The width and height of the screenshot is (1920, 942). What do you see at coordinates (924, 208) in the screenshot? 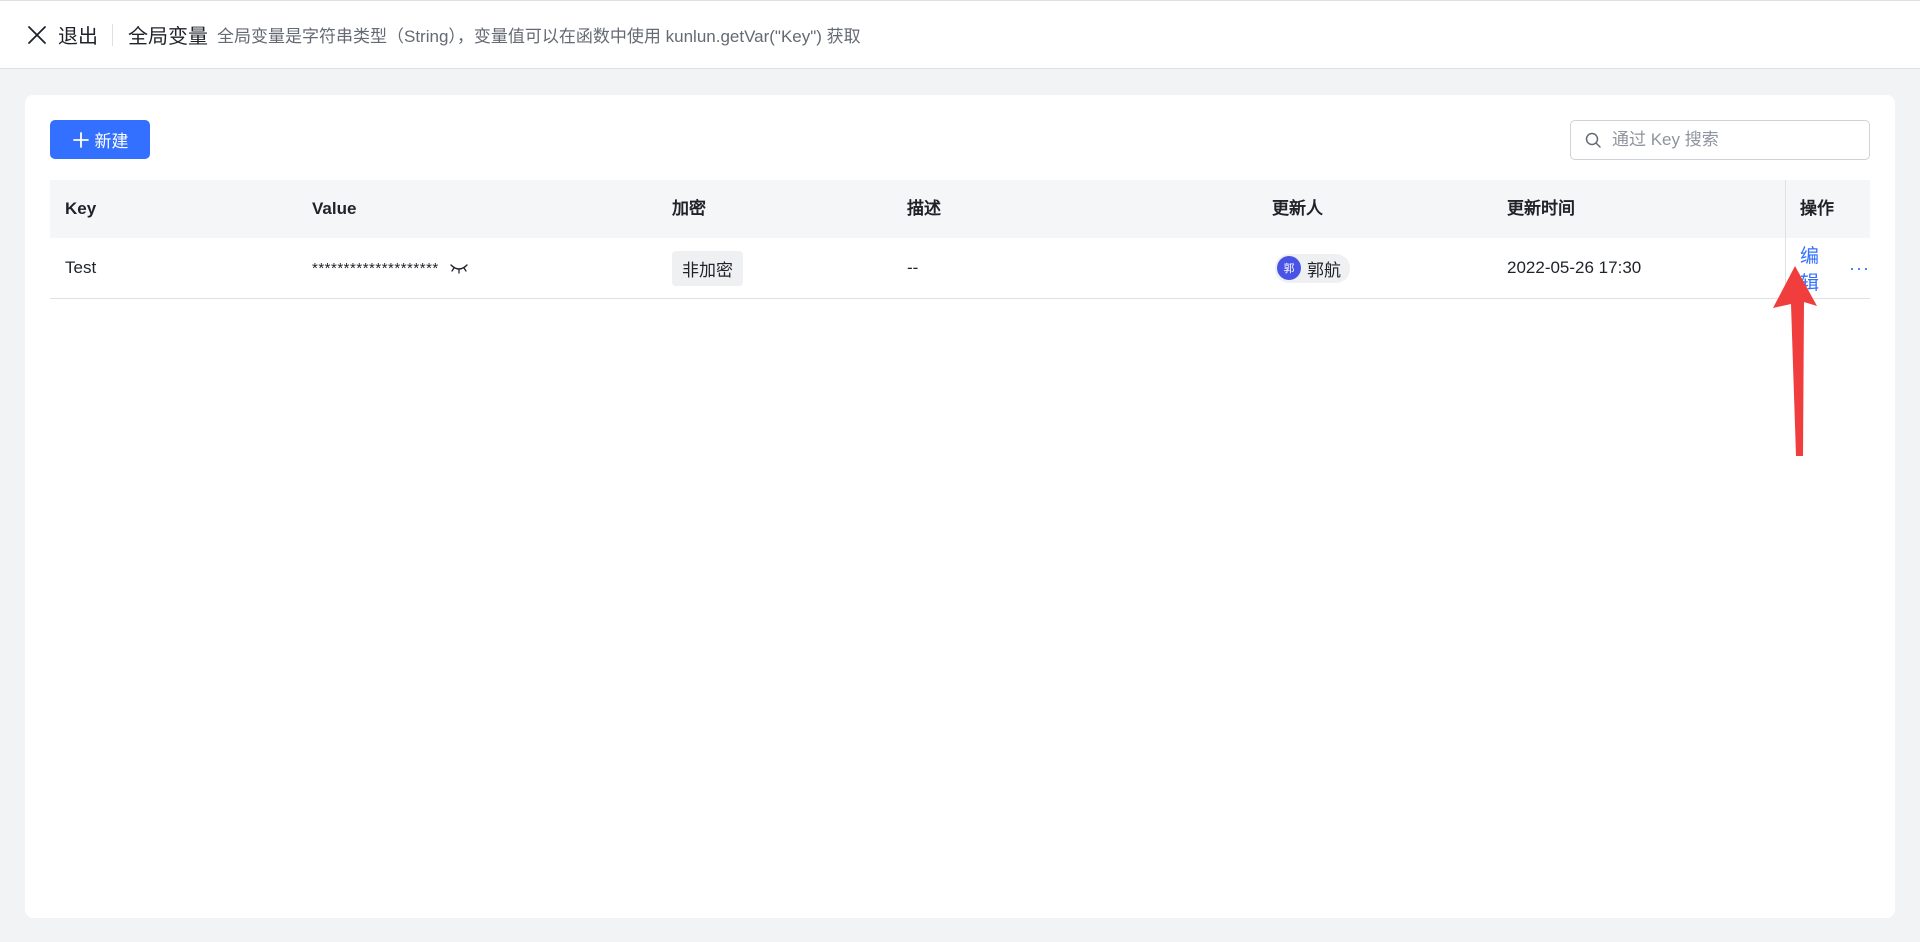
I see `column-header-description: 描述` at bounding box center [924, 208].